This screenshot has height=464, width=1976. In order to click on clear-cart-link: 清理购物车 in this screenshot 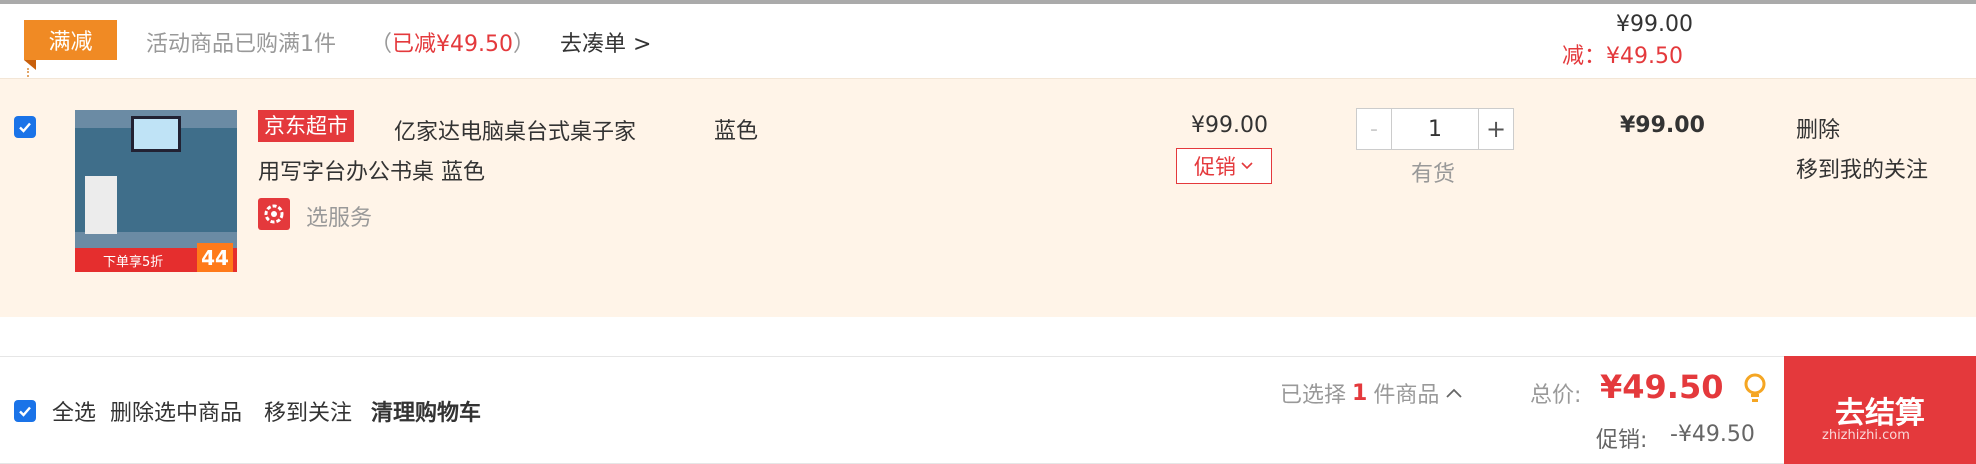, I will do `click(426, 411)`.